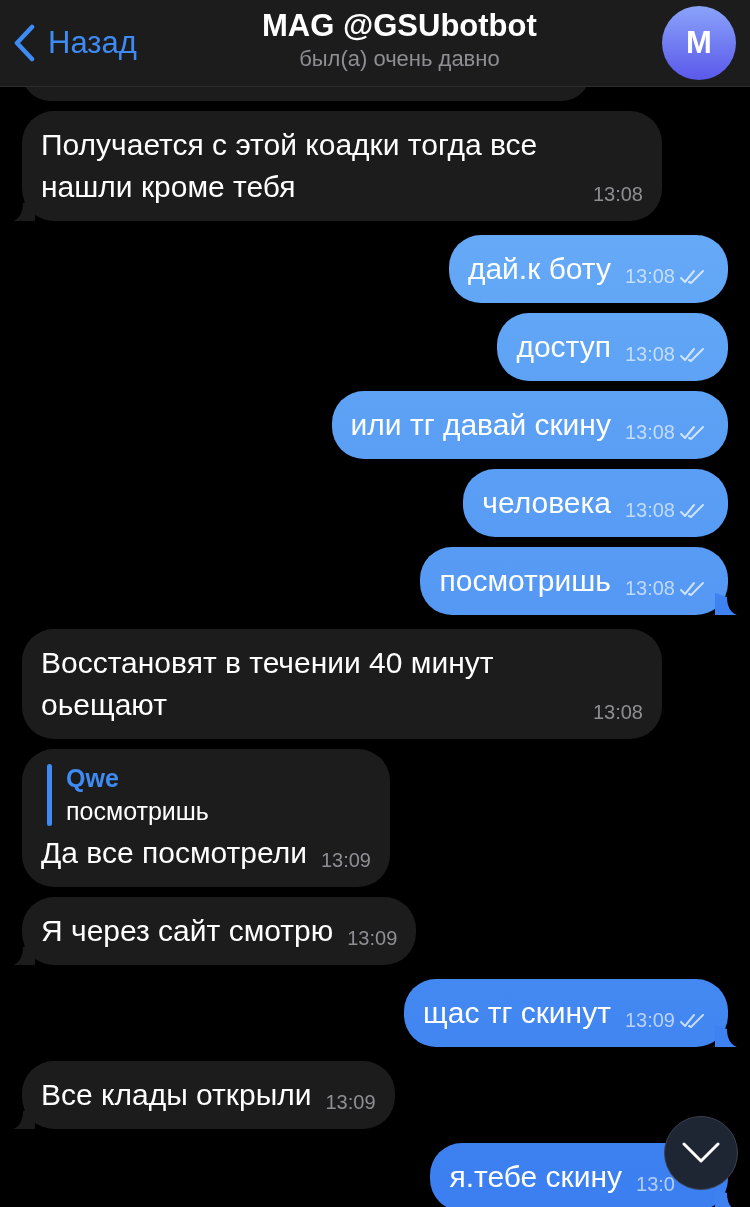  What do you see at coordinates (699, 43) in the screenshot?
I see `avatar: M` at bounding box center [699, 43].